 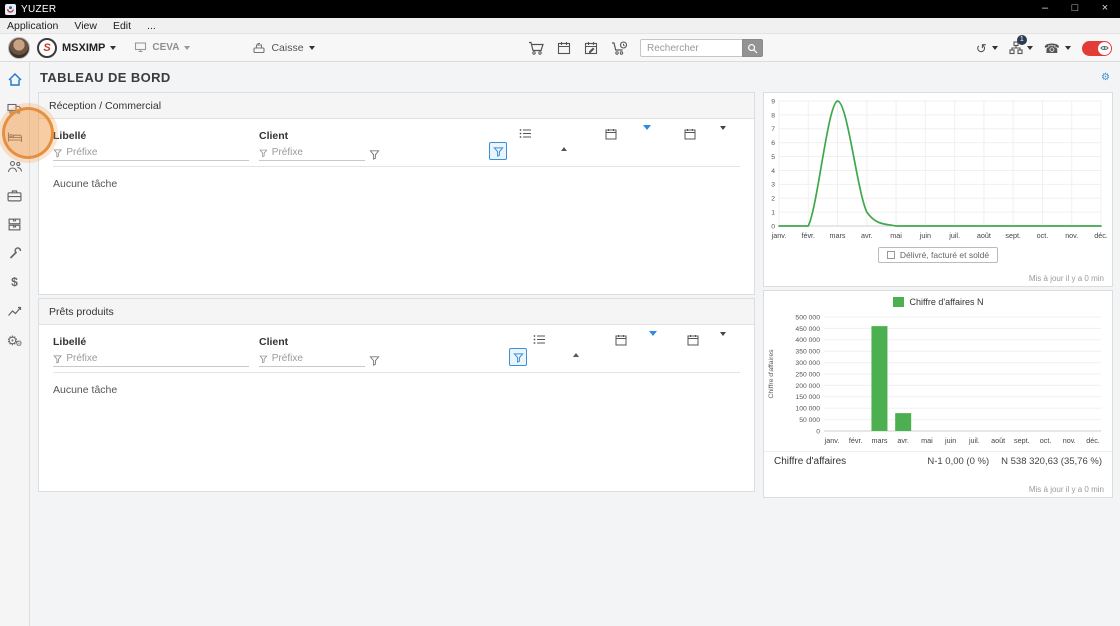 I want to click on svg-text: 6, so click(x=773, y=143).